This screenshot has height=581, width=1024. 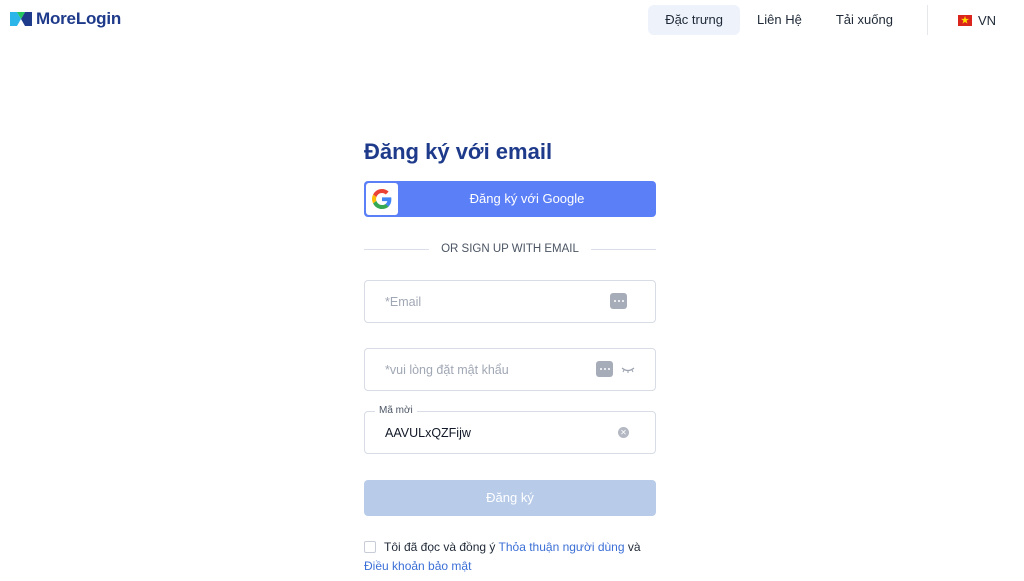 I want to click on nav-item-download: Tải xuống, so click(x=864, y=20).